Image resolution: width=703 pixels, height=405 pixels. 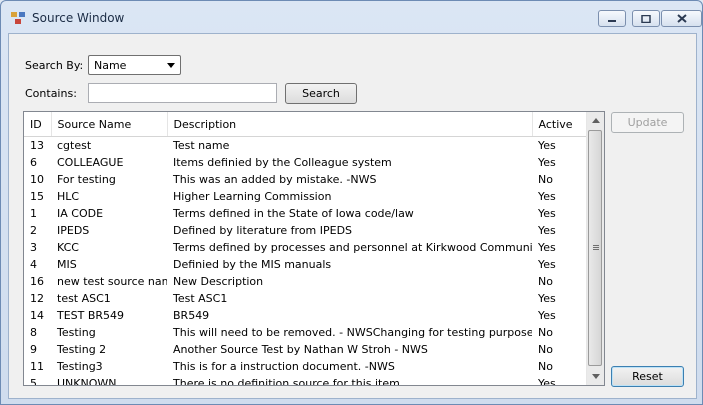 What do you see at coordinates (252, 264) in the screenshot?
I see `cell-description: Definied by the MIS manuals` at bounding box center [252, 264].